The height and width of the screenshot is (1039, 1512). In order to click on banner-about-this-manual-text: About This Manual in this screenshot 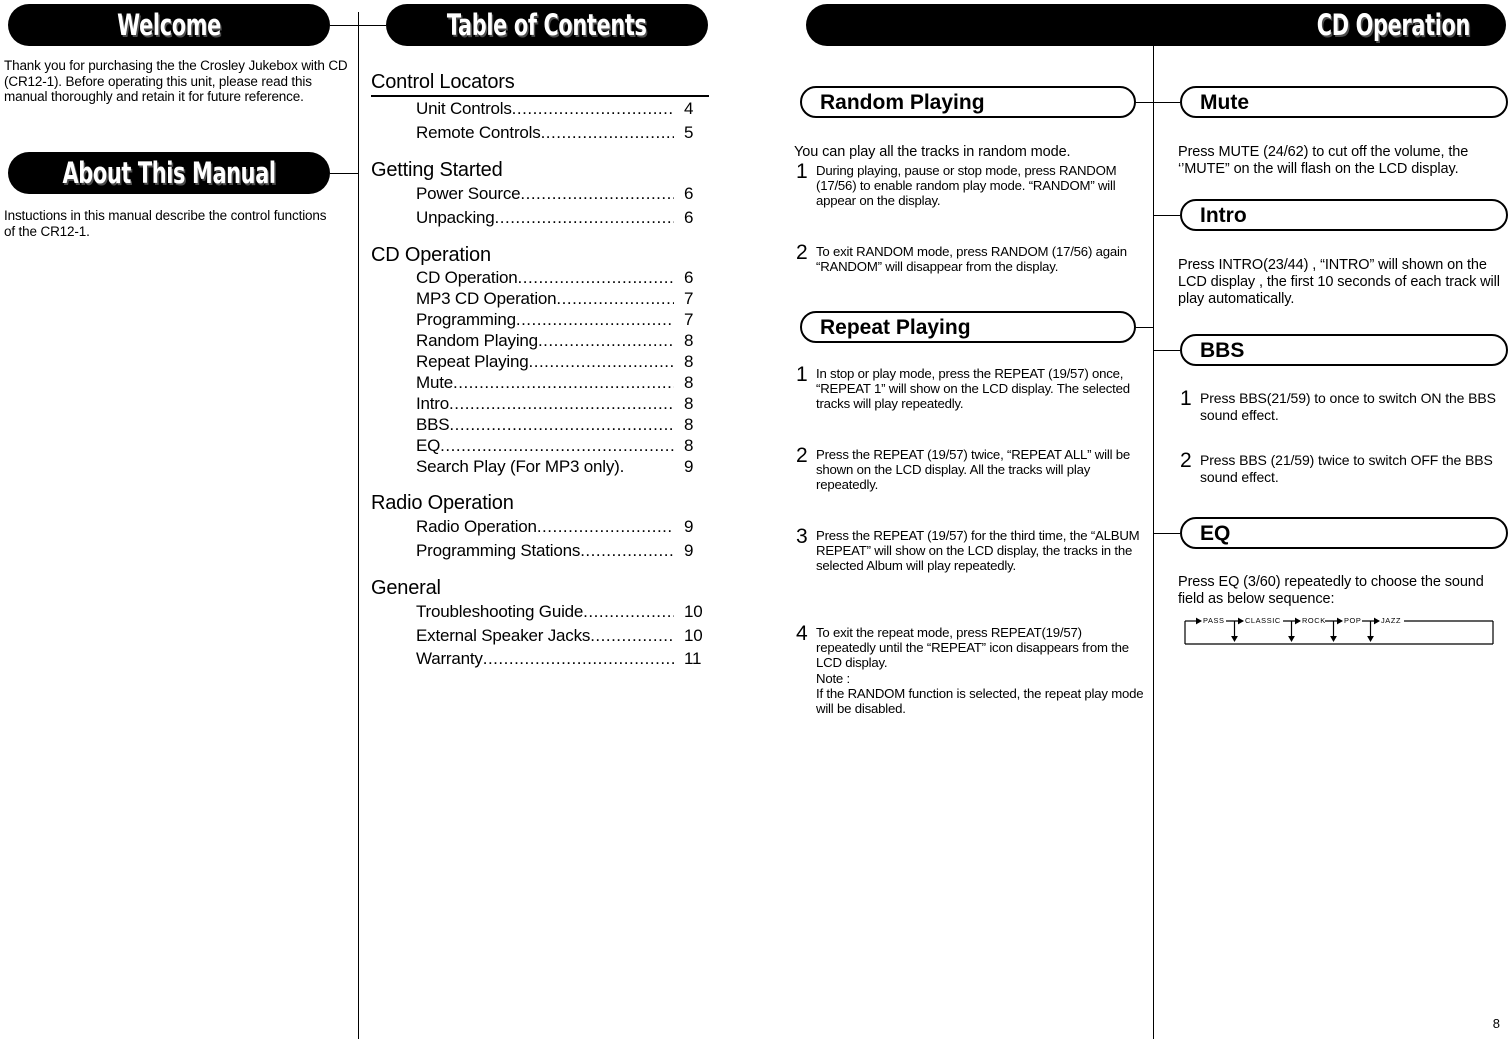, I will do `click(169, 172)`.